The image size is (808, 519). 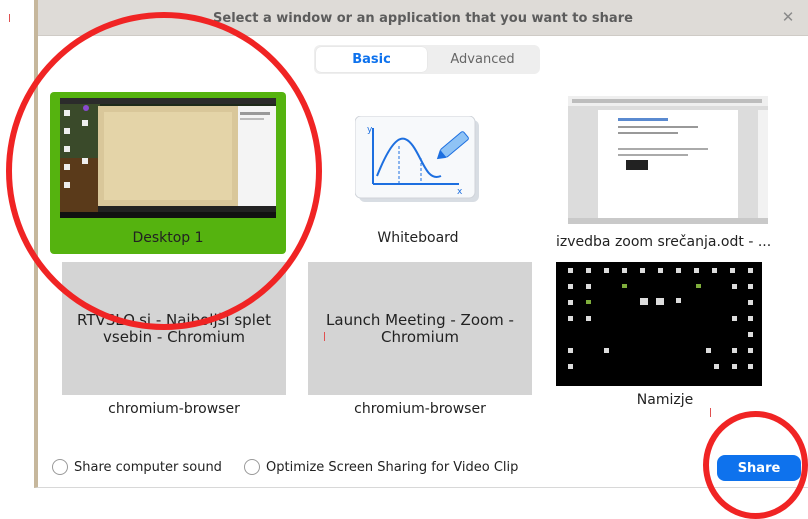 I want to click on tile-whiteboard: y x Whiteboard, so click(x=418, y=175).